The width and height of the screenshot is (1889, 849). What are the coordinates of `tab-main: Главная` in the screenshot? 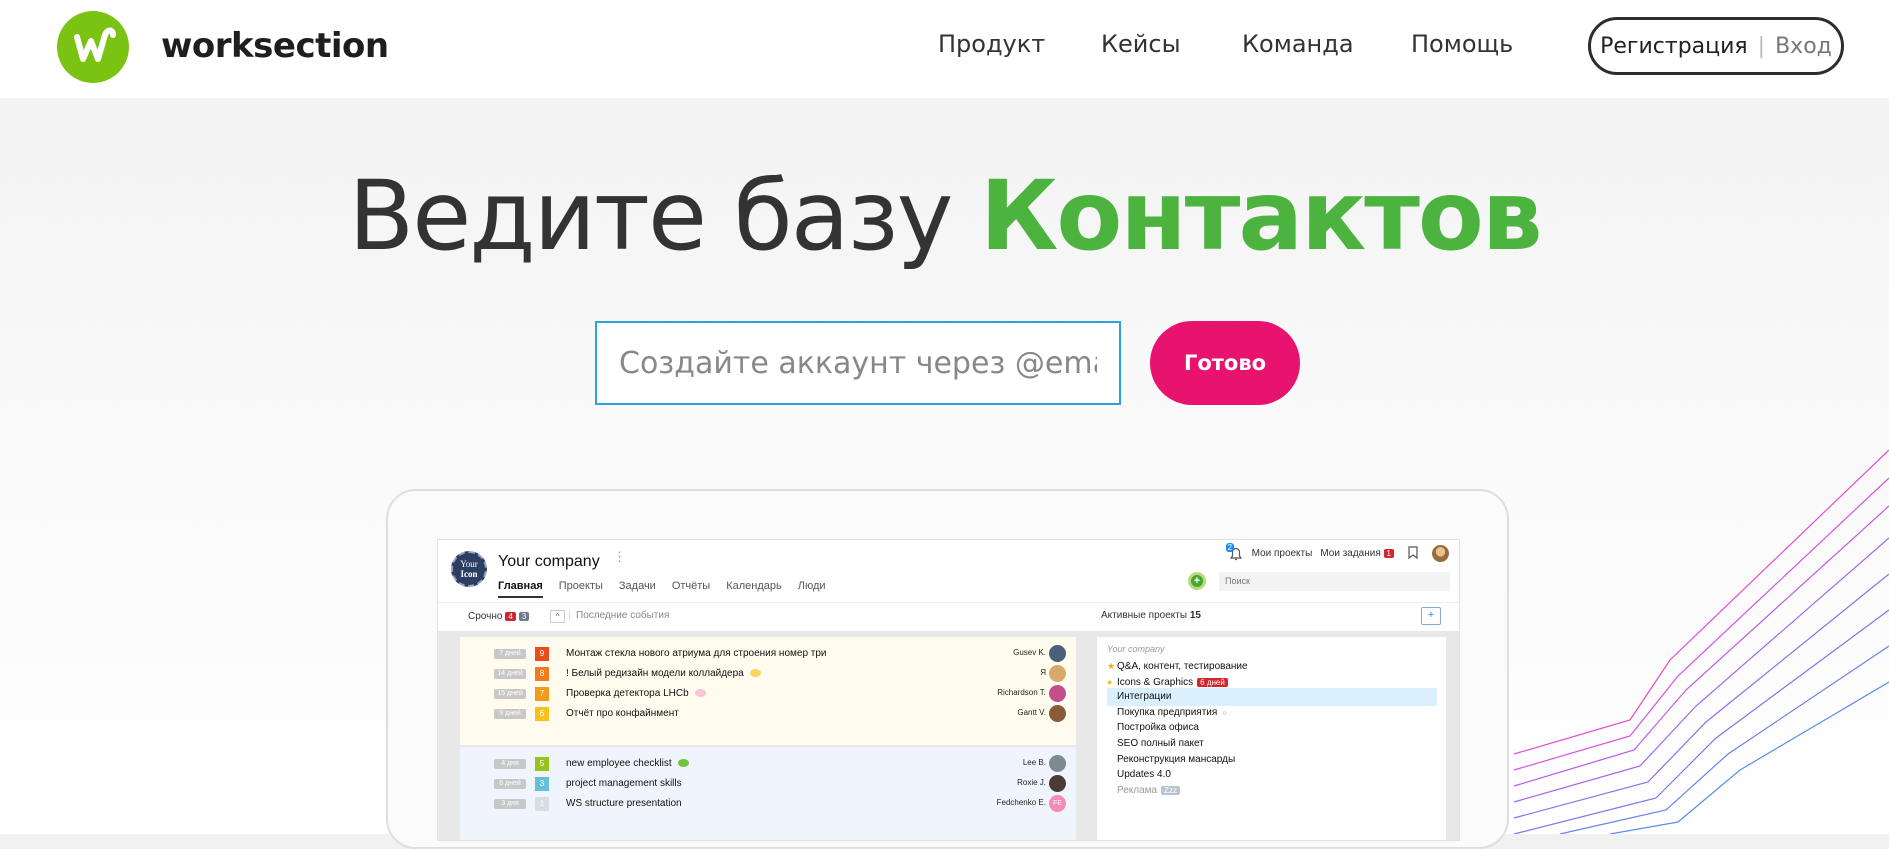 It's located at (520, 589).